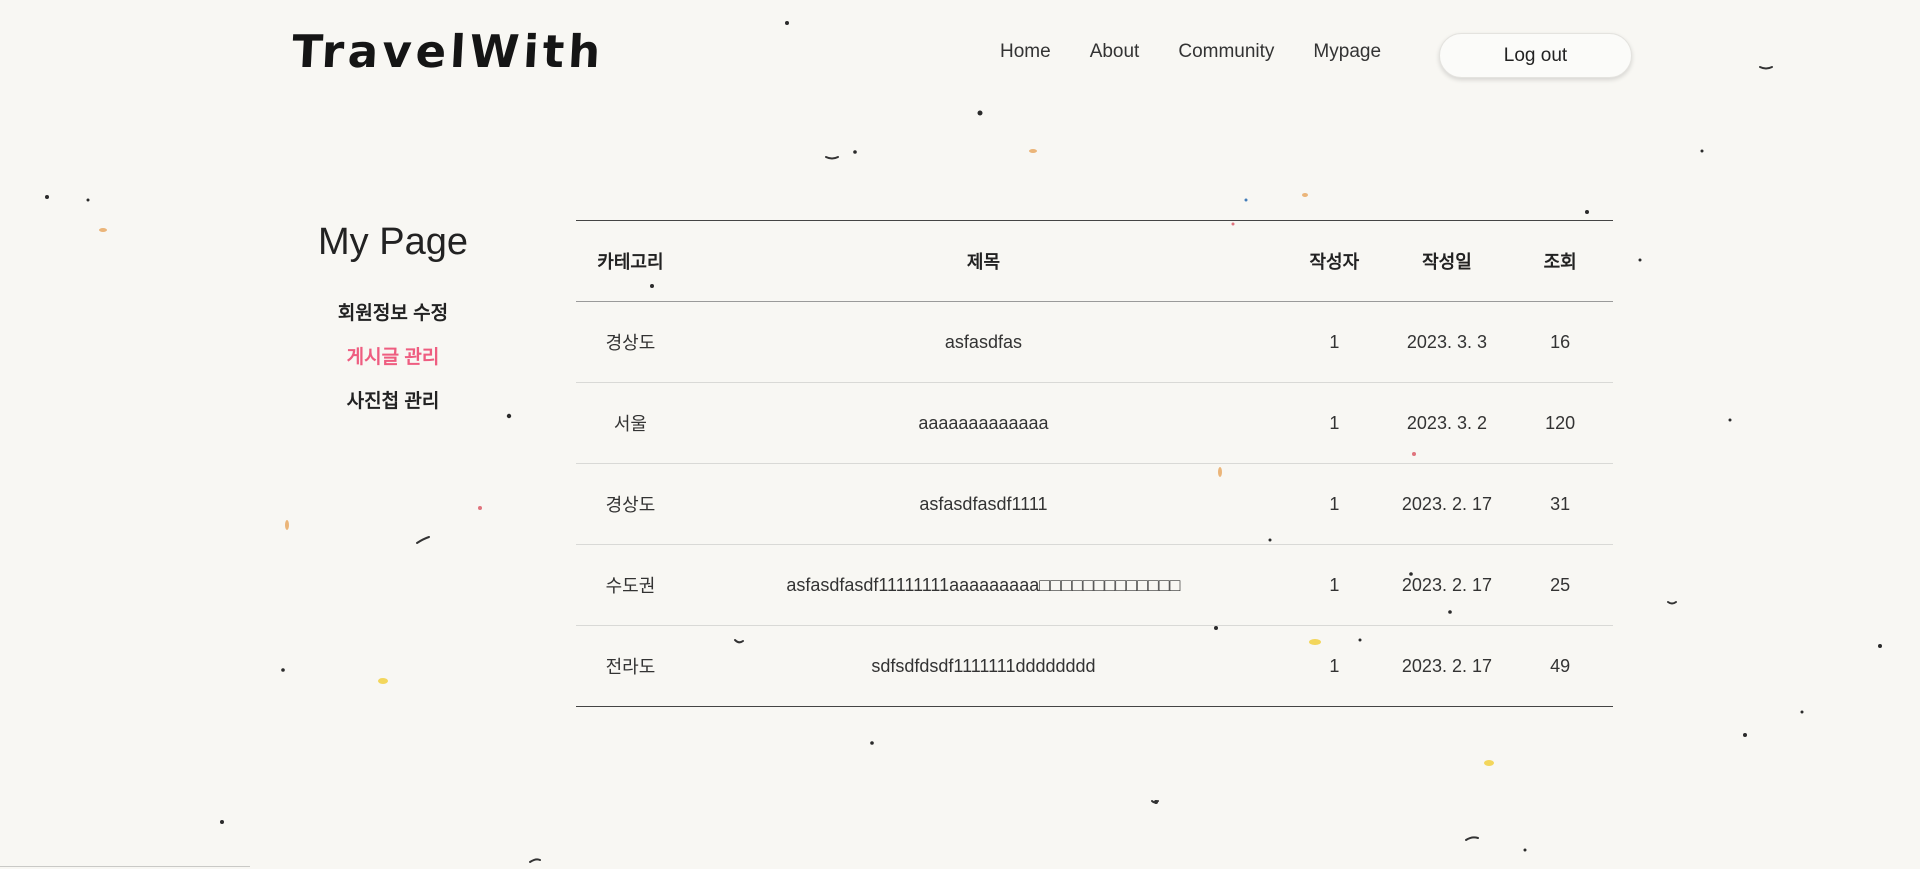 Image resolution: width=1920 pixels, height=869 pixels. Describe the element at coordinates (1226, 52) in the screenshot. I see `nav-community: Community` at that location.